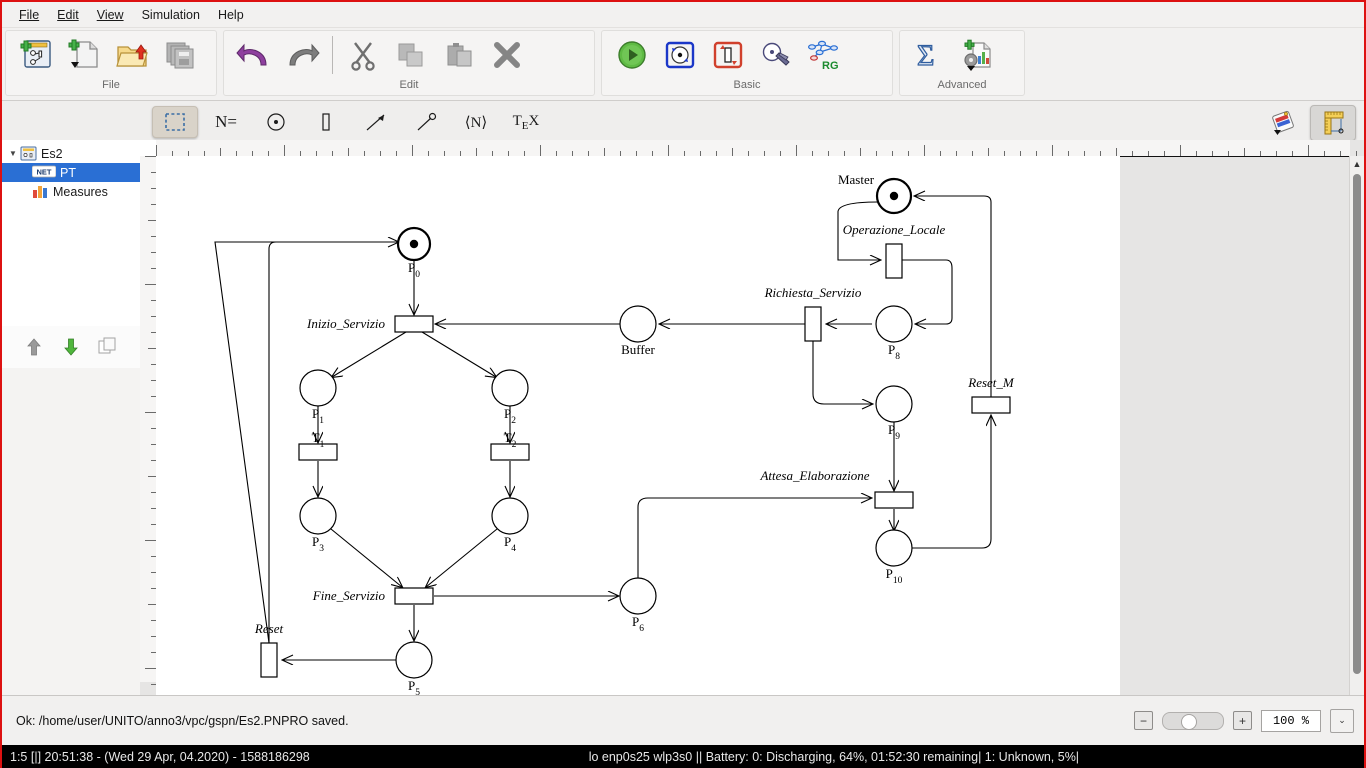  I want to click on move-up-button, so click(34, 347).